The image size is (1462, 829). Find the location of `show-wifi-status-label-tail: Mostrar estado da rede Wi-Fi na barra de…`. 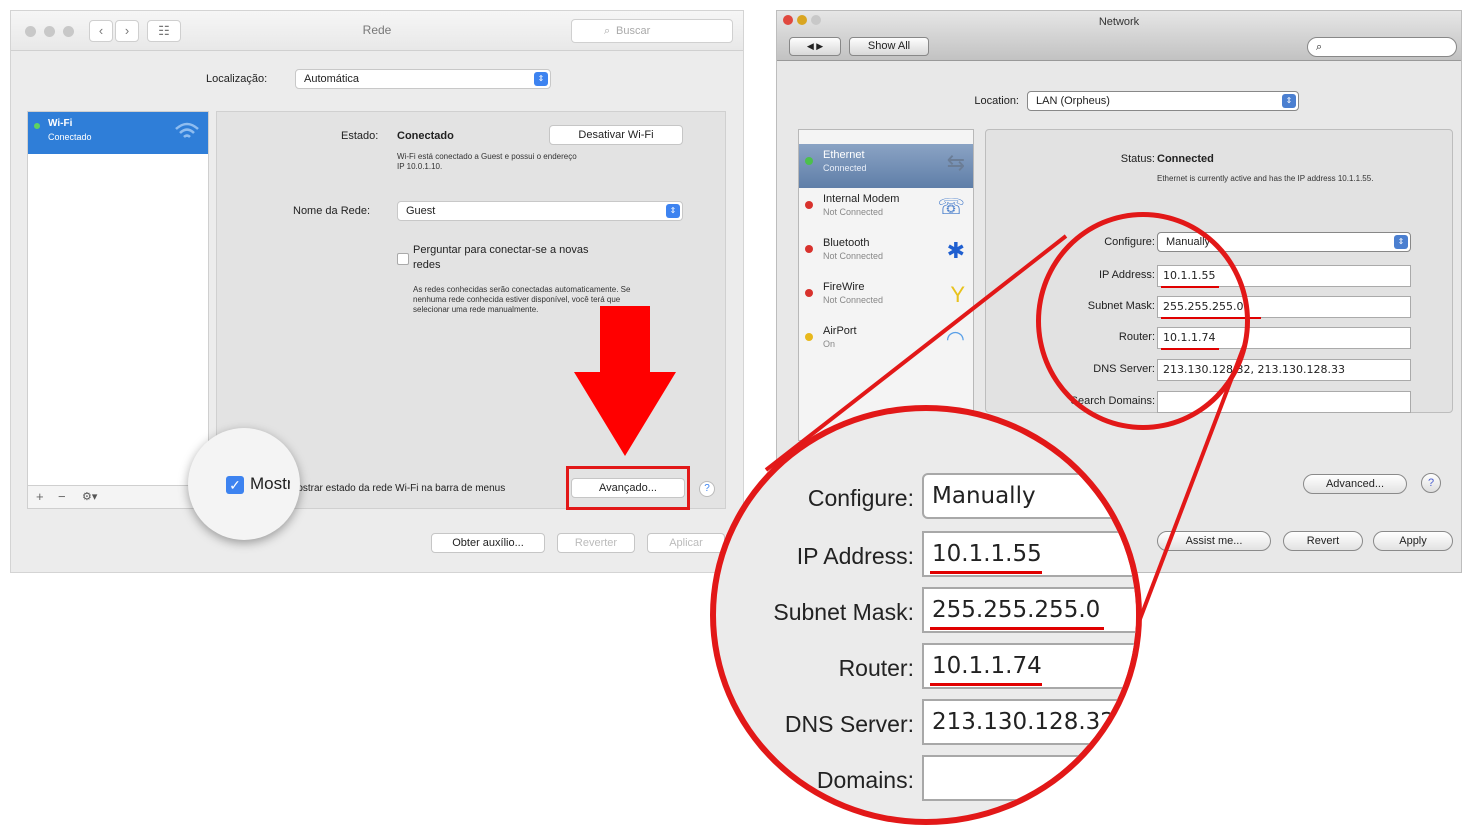

show-wifi-status-label-tail: Mostrar estado da rede Wi-Fi na barra de… is located at coordinates (397, 488).